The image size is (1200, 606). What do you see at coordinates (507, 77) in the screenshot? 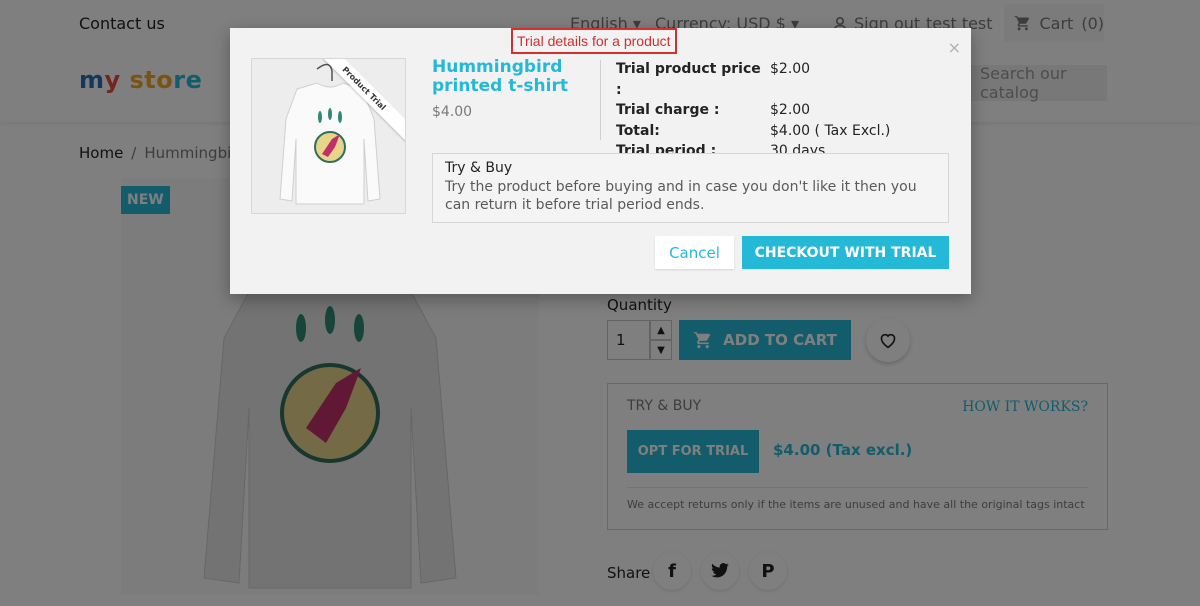
I see `modal-product-name: Hummingbird printed t-shirt` at bounding box center [507, 77].